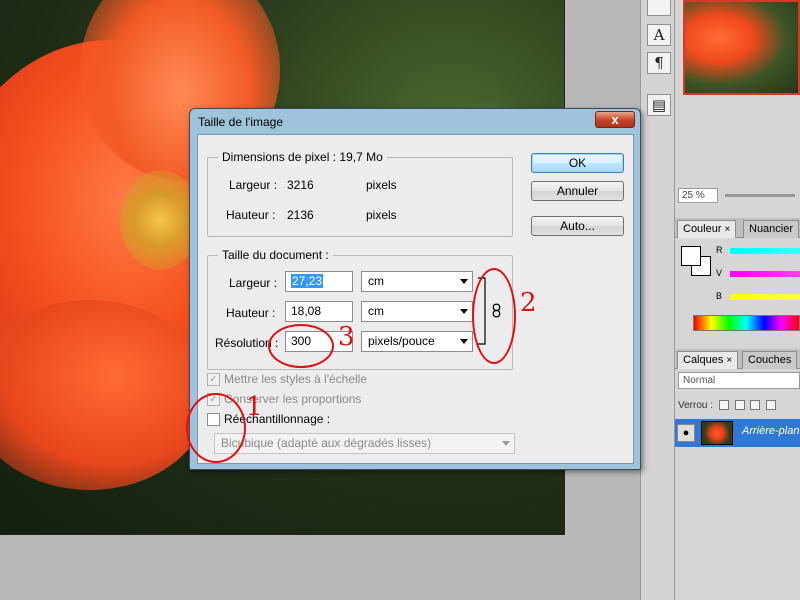  What do you see at coordinates (741, 47) in the screenshot?
I see `navigator-thumbnail` at bounding box center [741, 47].